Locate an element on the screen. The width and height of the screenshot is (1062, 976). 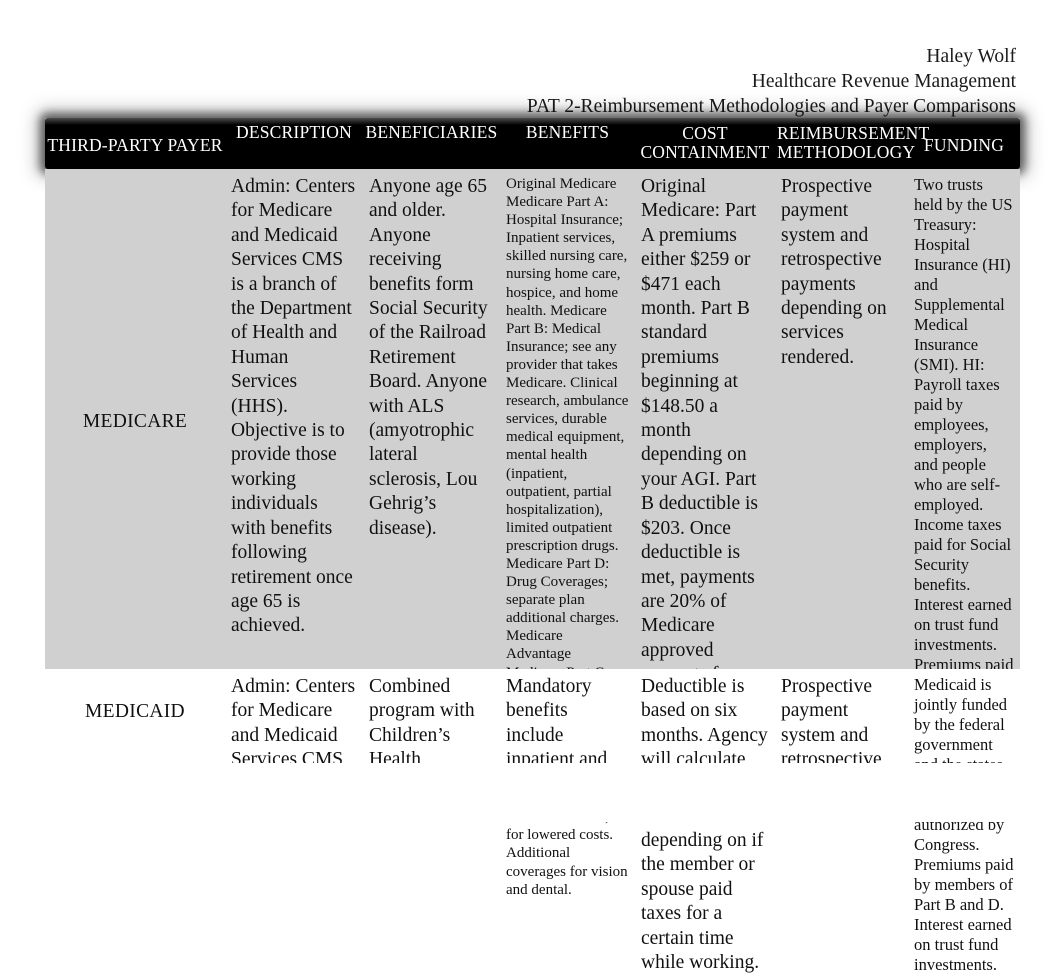
column-header-cost-containment: COST CONTAINMENT is located at coordinates (705, 142).